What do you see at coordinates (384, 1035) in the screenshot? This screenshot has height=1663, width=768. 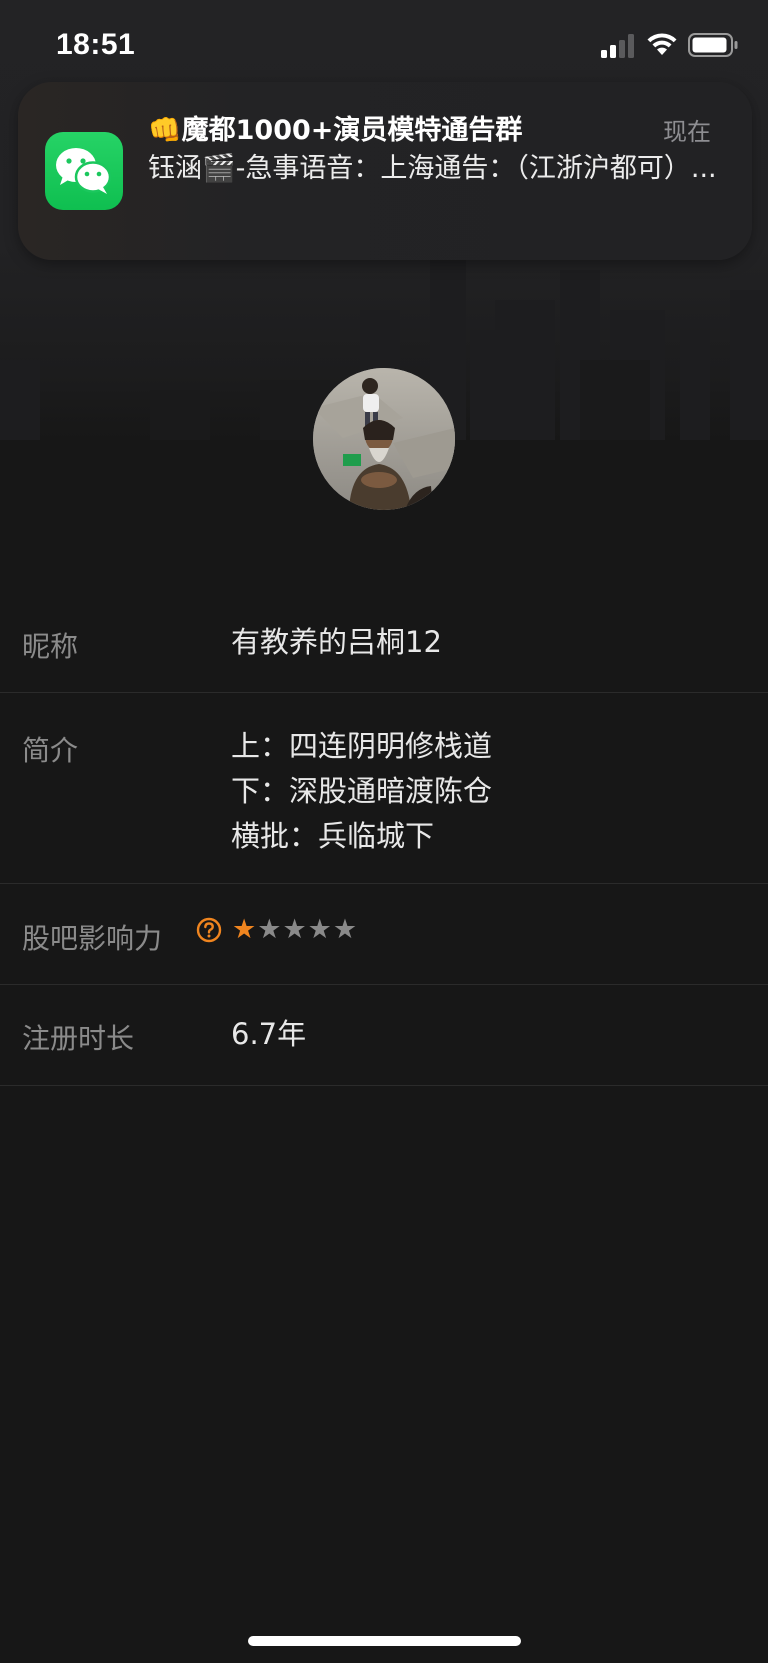 I see `registration-row: 注册时长 6.7年` at bounding box center [384, 1035].